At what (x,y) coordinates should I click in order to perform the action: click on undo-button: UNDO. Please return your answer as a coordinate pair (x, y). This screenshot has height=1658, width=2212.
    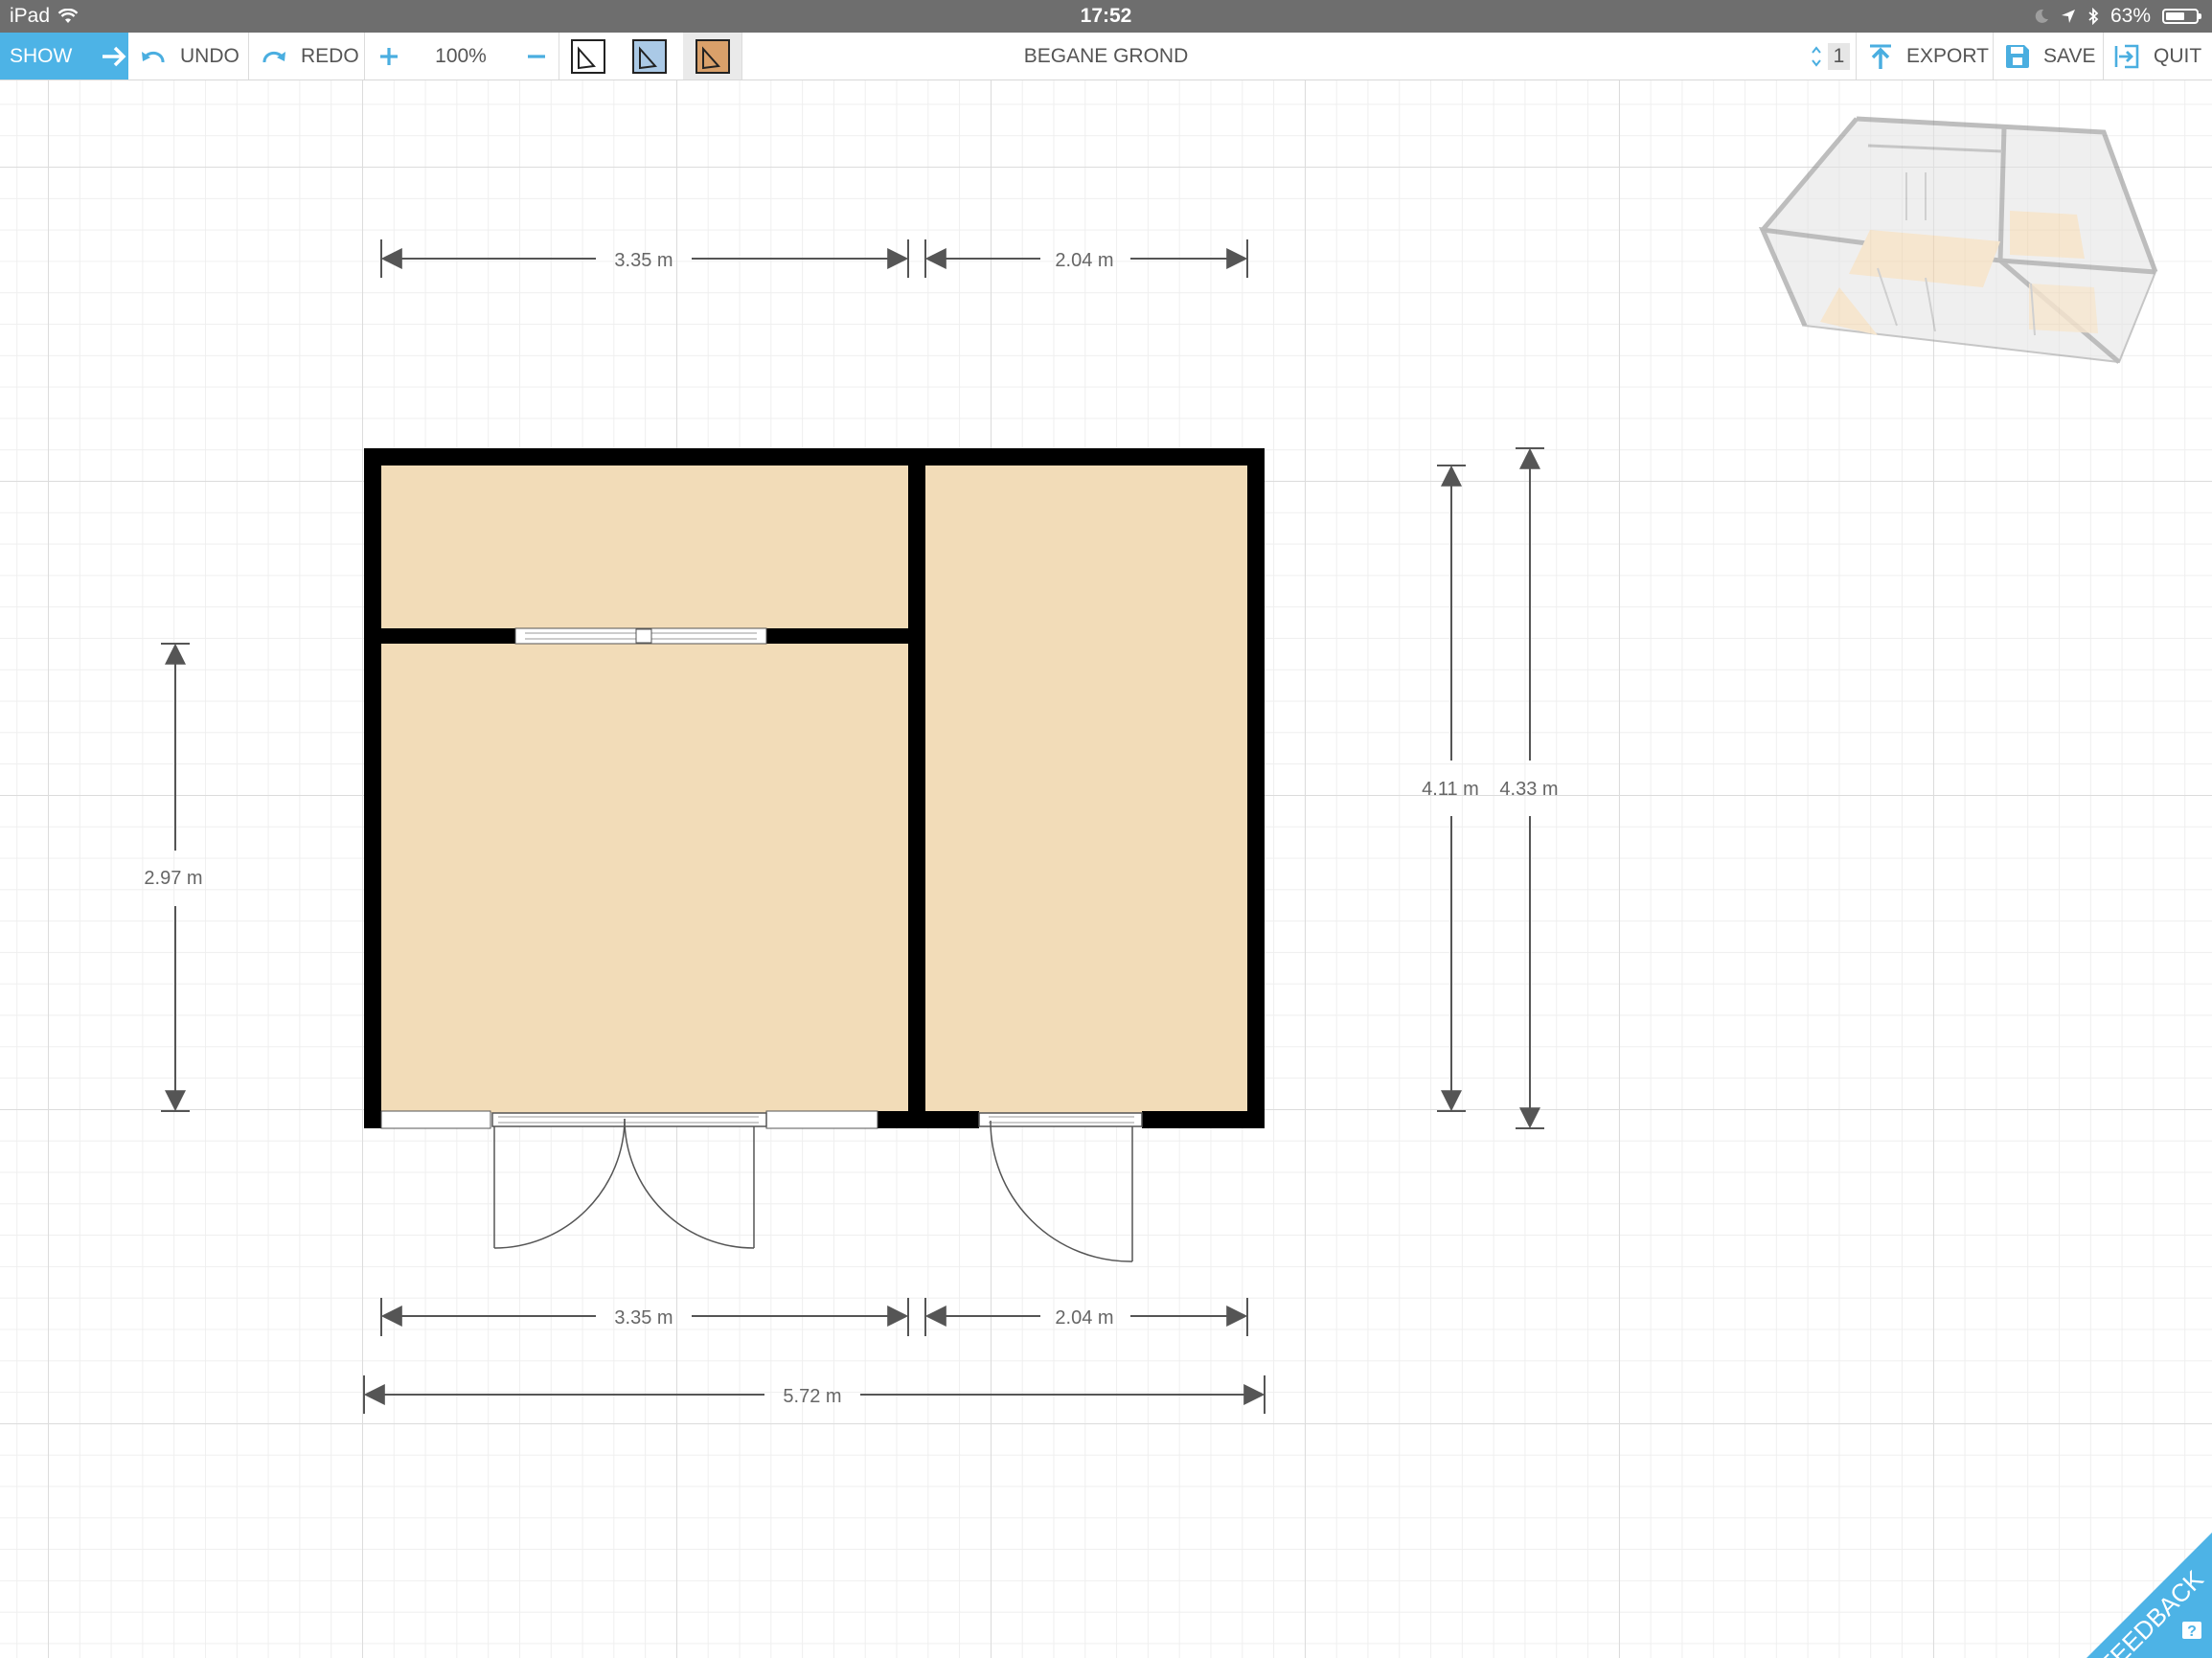
    Looking at the image, I should click on (188, 56).